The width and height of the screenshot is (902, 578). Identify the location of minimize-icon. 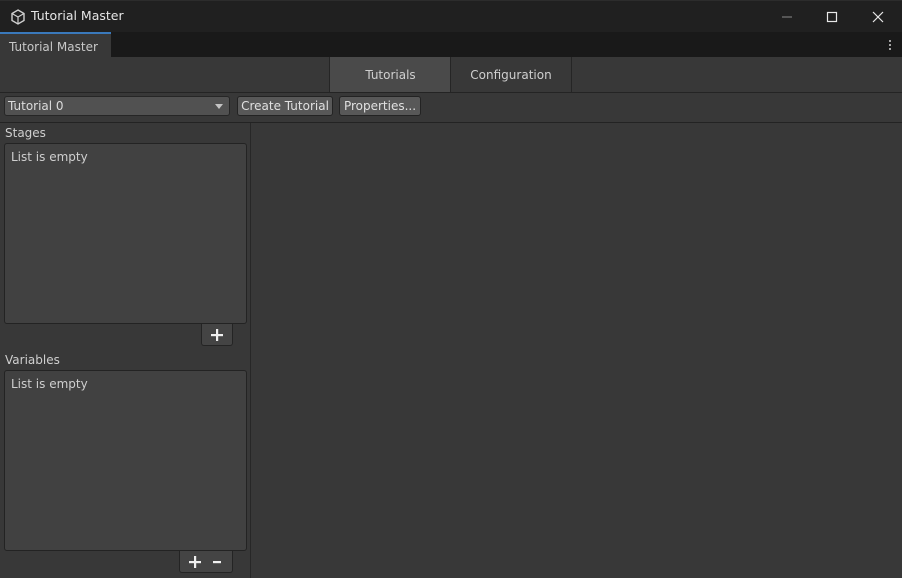
(787, 16).